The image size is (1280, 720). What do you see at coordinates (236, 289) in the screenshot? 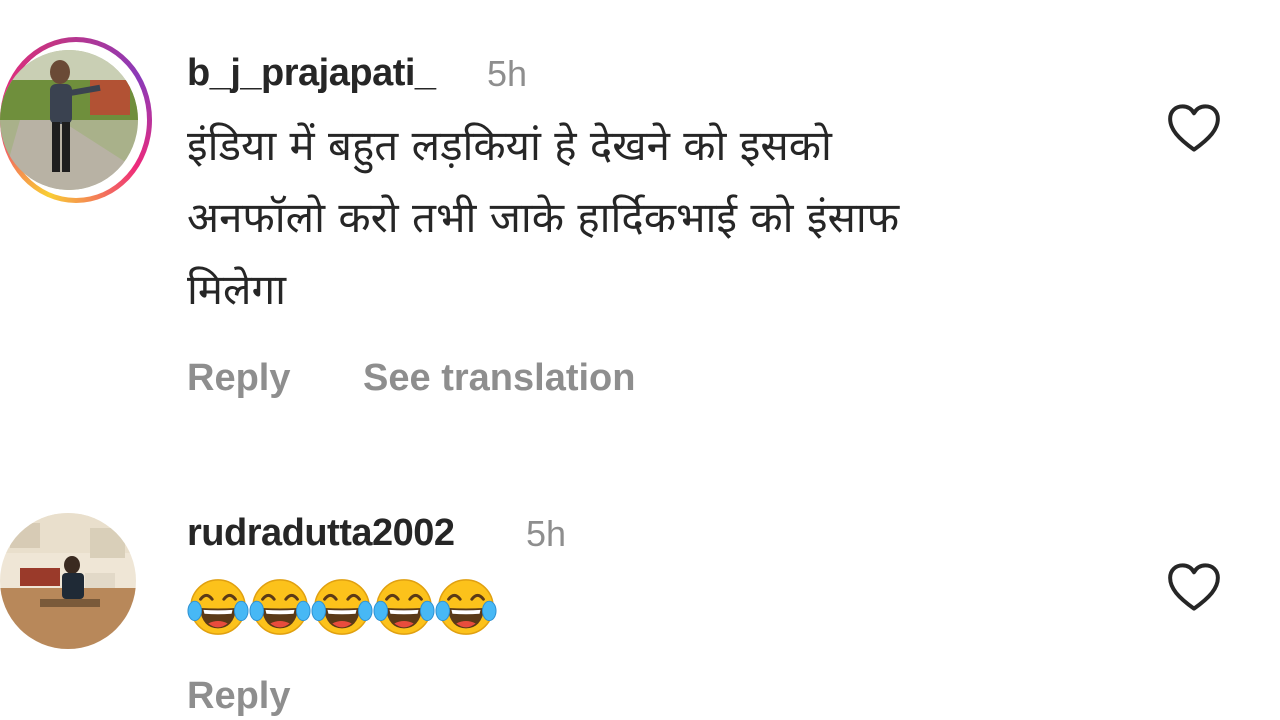
I see `comment-line: मिलेगा` at bounding box center [236, 289].